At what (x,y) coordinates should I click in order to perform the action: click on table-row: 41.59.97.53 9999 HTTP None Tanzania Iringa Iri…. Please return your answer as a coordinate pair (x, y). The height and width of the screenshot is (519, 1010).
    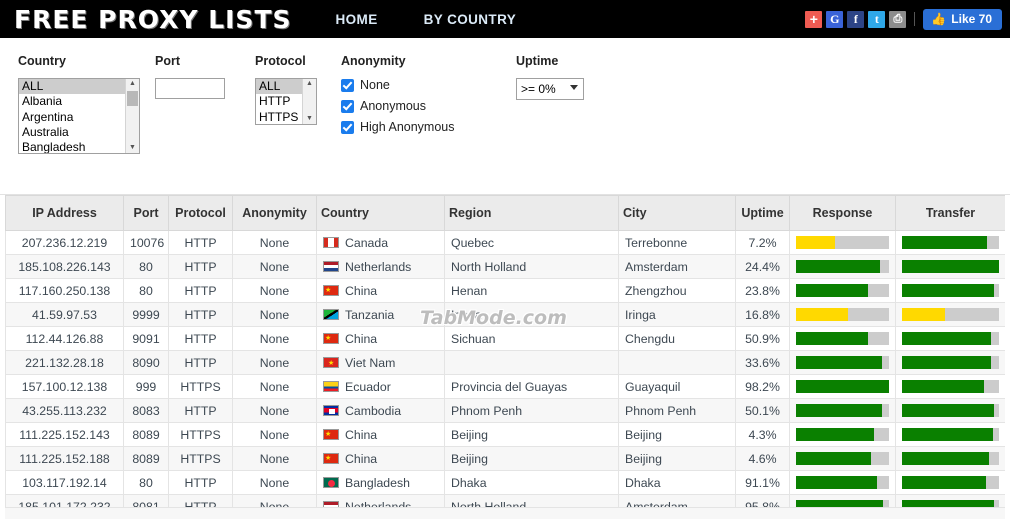
    Looking at the image, I should click on (505, 314).